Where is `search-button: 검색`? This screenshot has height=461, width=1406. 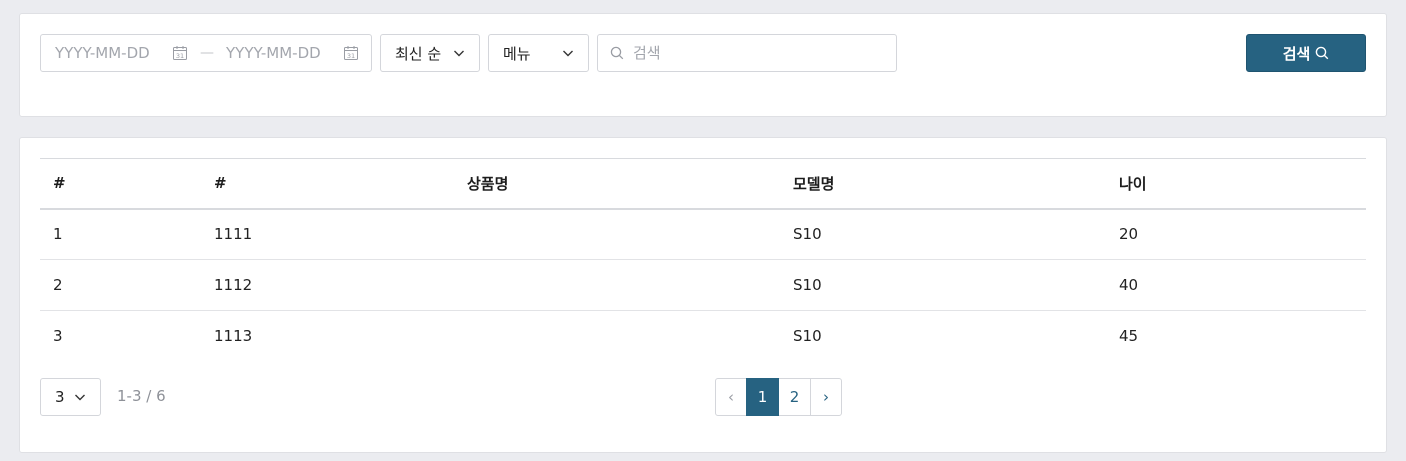 search-button: 검색 is located at coordinates (1306, 53).